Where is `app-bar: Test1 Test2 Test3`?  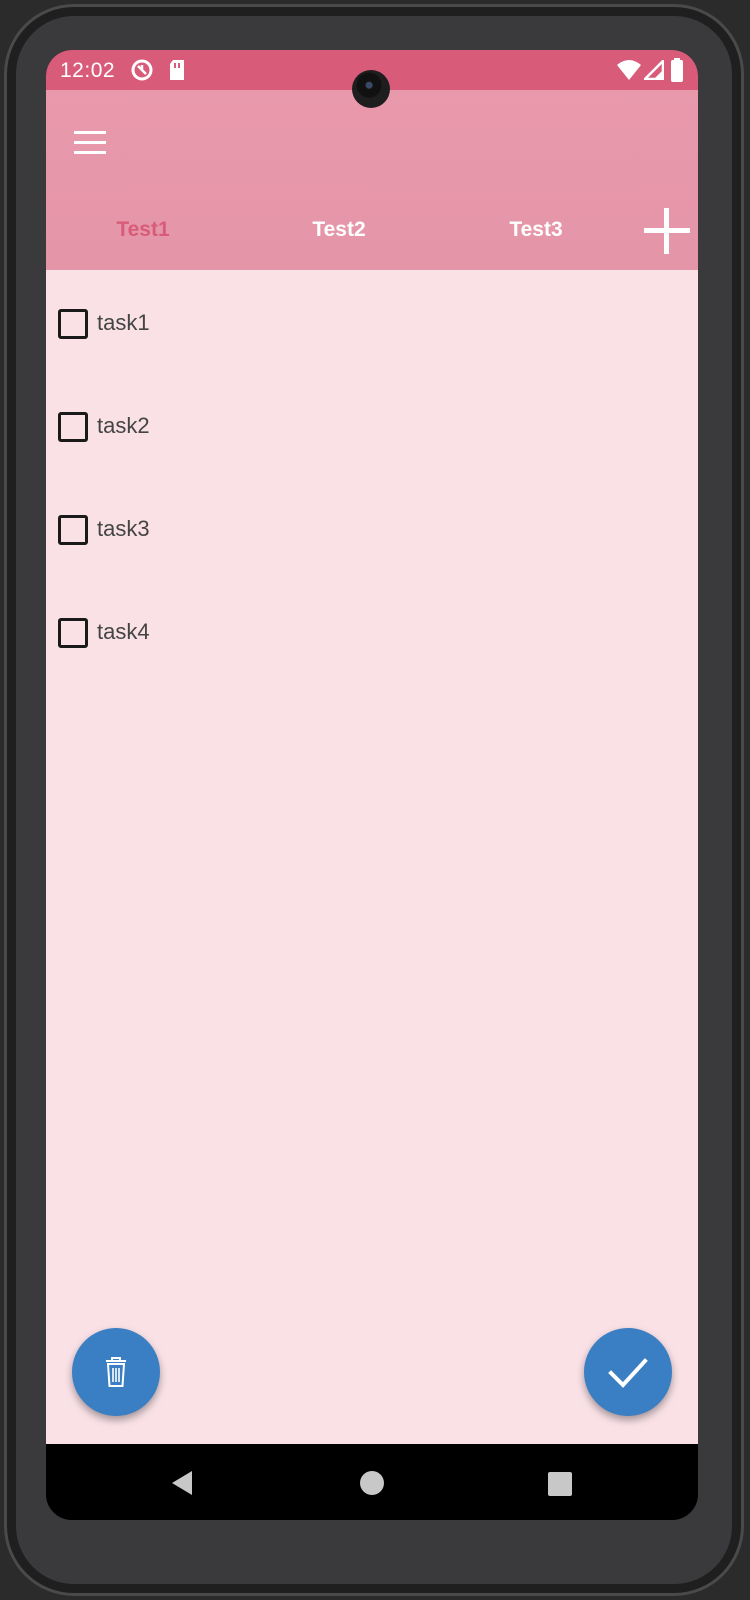
app-bar: Test1 Test2 Test3 is located at coordinates (372, 180).